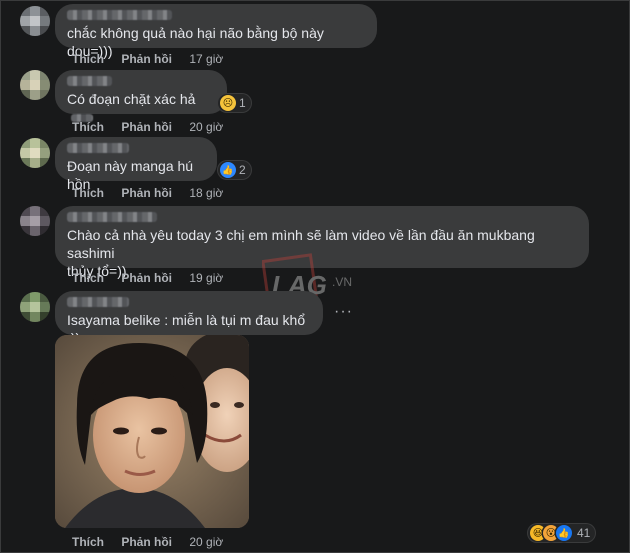 The height and width of the screenshot is (553, 630). I want to click on comment-bubble: Có đoạn chặt xác hả, so click(141, 96).